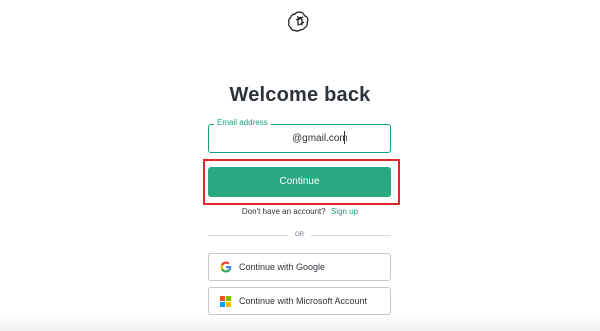 The image size is (600, 331). I want to click on signup-row: Don't have an account? Sign up, so click(300, 211).